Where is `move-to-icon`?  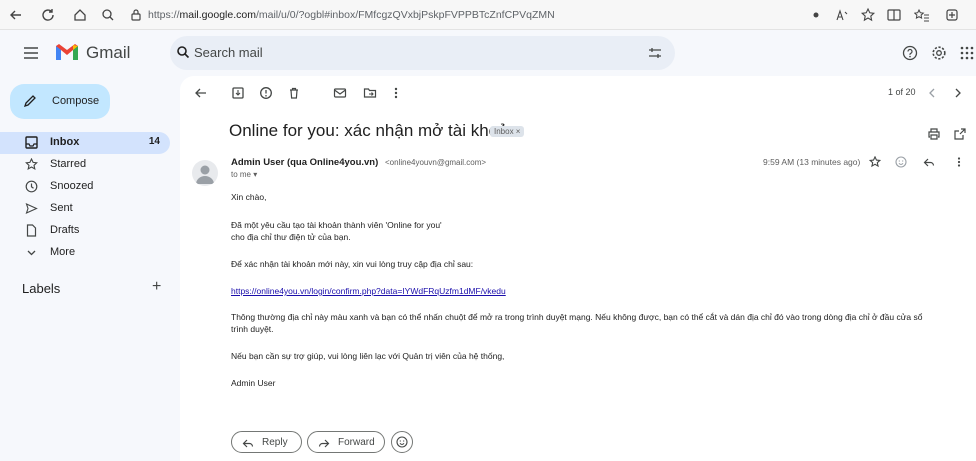
move-to-icon is located at coordinates (370, 93).